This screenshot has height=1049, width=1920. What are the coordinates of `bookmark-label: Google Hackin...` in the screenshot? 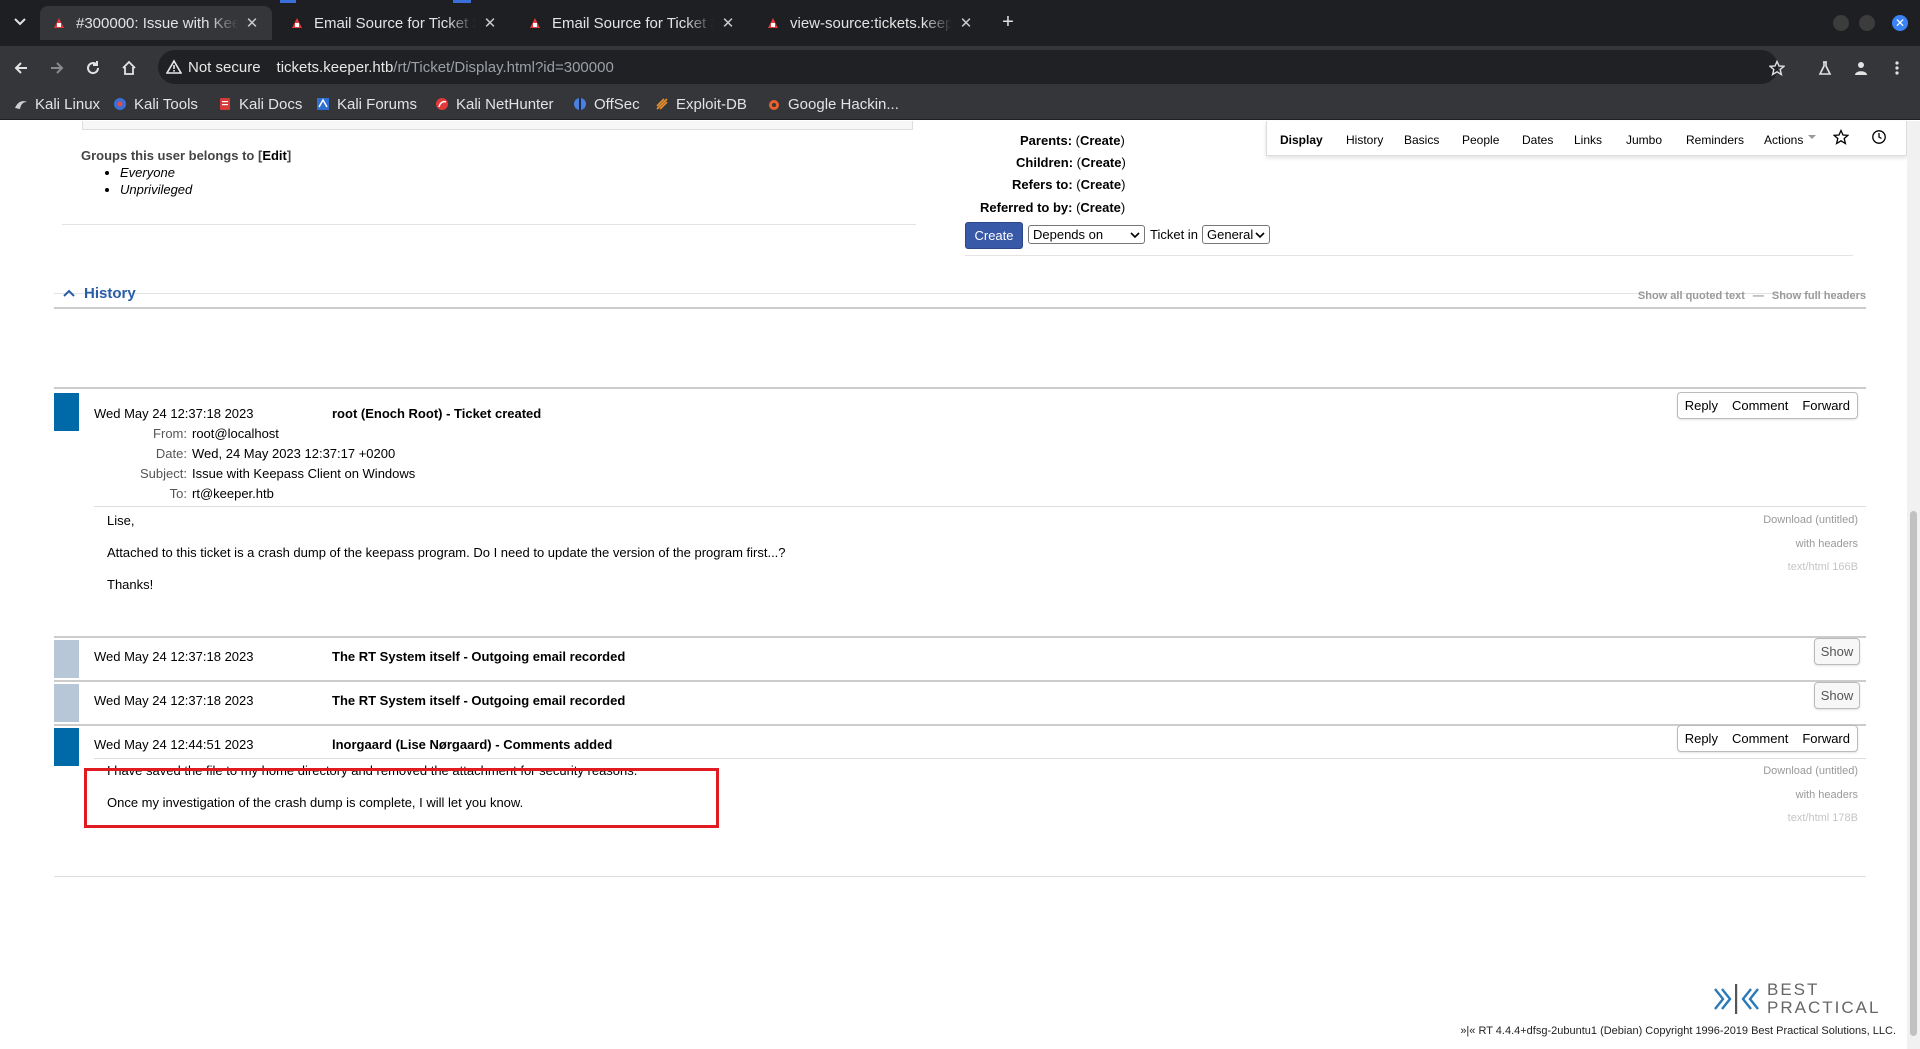 It's located at (843, 104).